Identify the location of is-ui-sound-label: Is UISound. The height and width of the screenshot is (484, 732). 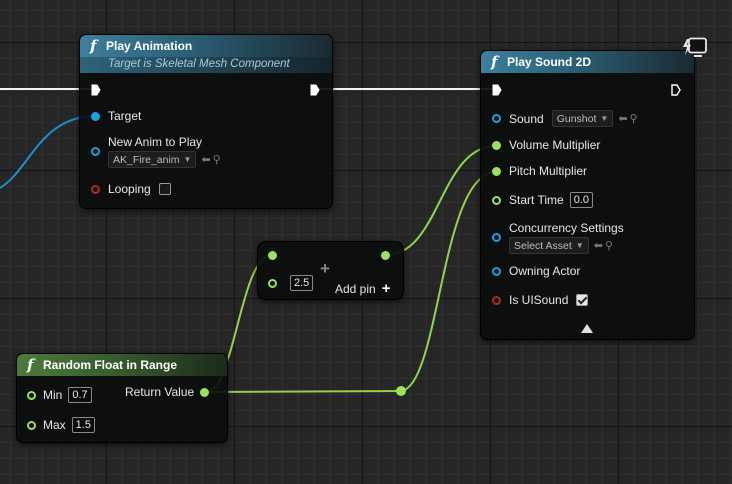
(539, 300).